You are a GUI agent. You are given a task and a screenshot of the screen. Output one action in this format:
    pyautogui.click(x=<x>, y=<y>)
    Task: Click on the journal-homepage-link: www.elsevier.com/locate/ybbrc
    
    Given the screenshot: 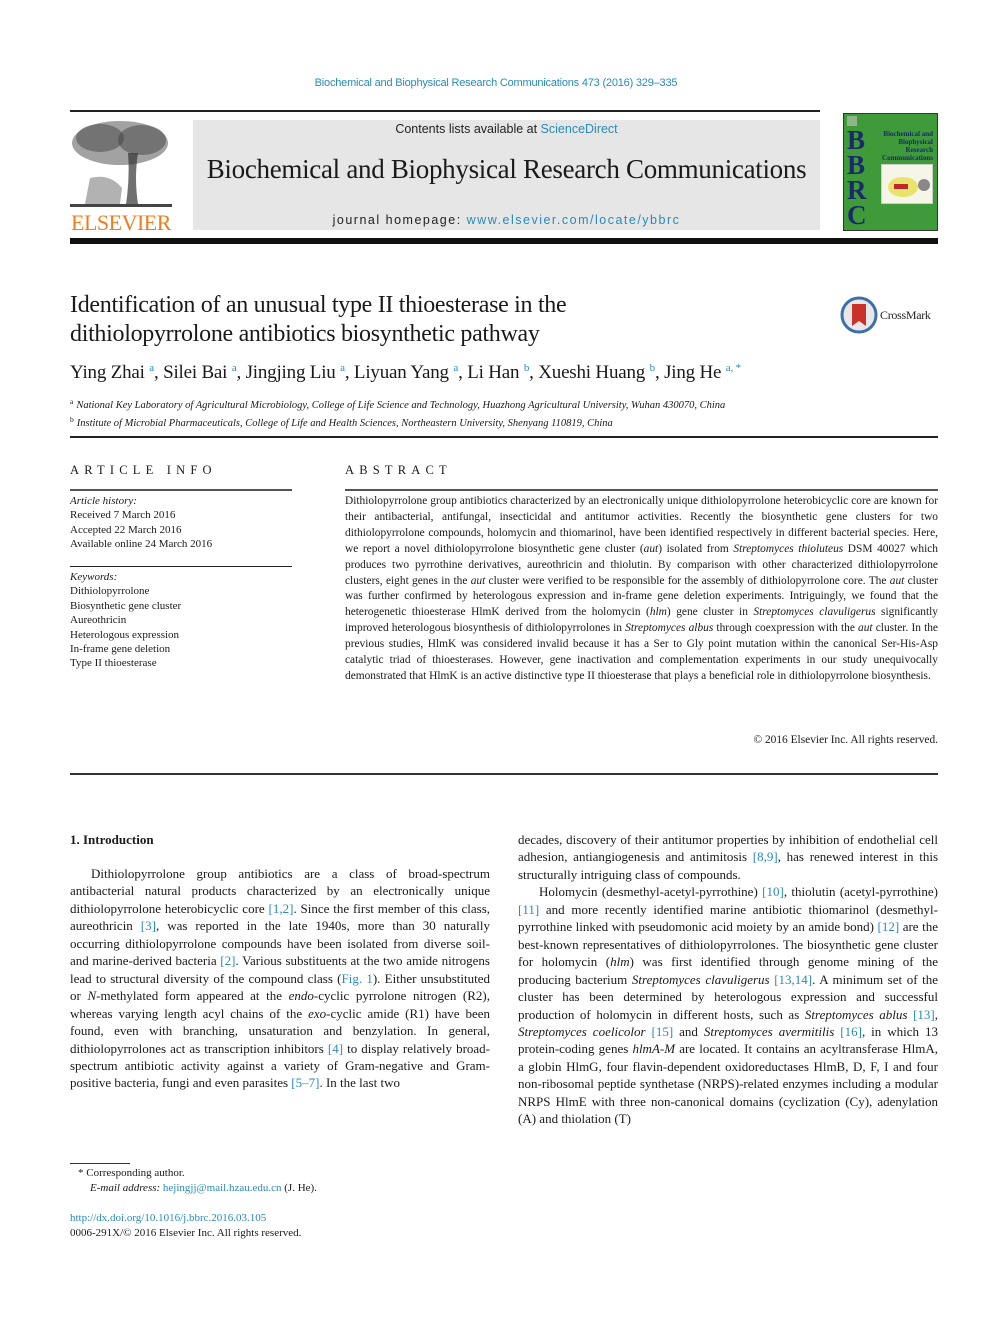 What is the action you would take?
    pyautogui.click(x=574, y=220)
    